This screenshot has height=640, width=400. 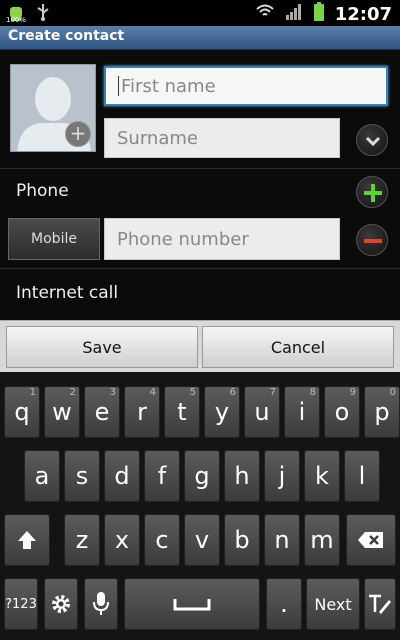 I want to click on status-icons-right: 12:07, so click(x=323, y=14).